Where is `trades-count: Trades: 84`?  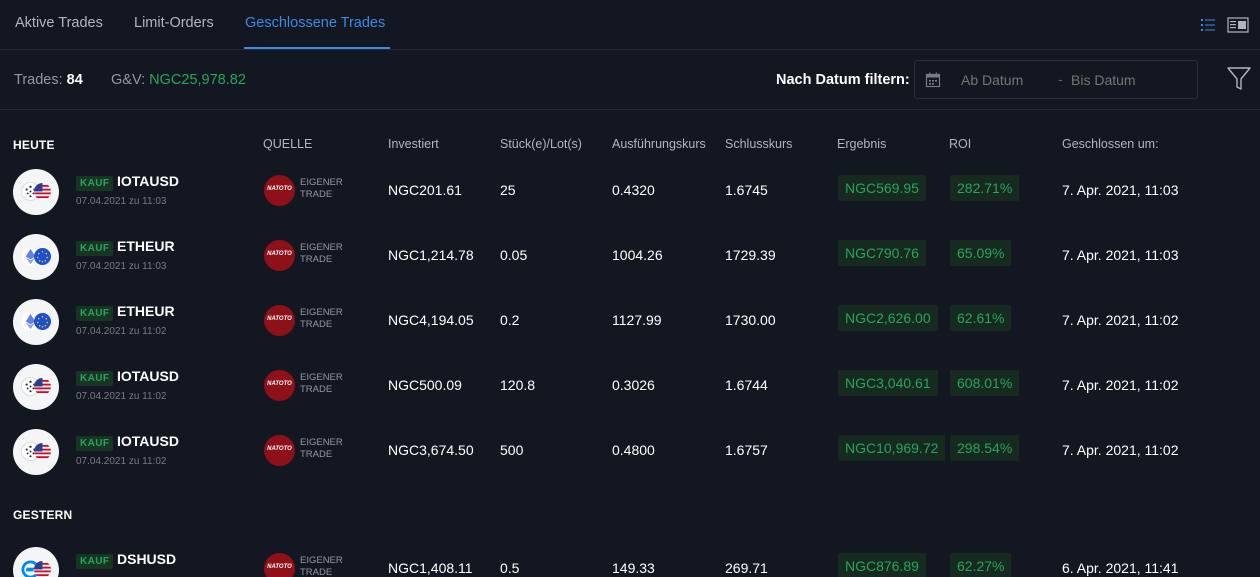
trades-count: Trades: 84 is located at coordinates (48, 80).